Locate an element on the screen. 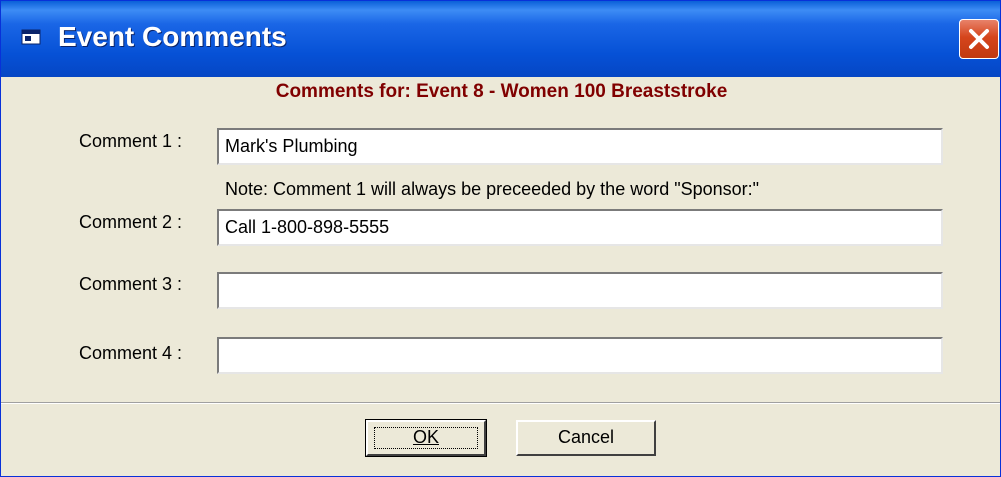 This screenshot has width=1001, height=477. window-app-icon is located at coordinates (31, 37).